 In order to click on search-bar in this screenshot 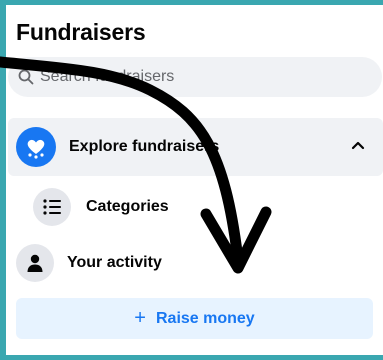, I will do `click(195, 77)`.